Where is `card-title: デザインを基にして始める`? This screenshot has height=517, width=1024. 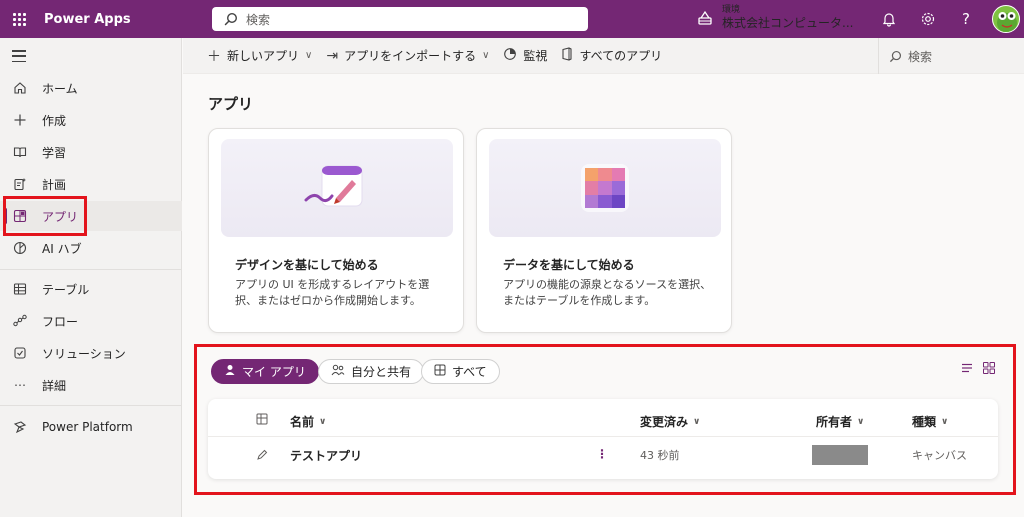 card-title: デザインを基にして始める is located at coordinates (307, 265).